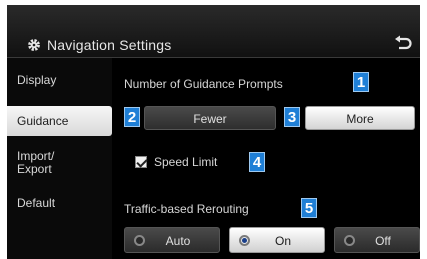 The image size is (427, 259). What do you see at coordinates (178, 241) in the screenshot?
I see `rerouting-auto-label: Auto` at bounding box center [178, 241].